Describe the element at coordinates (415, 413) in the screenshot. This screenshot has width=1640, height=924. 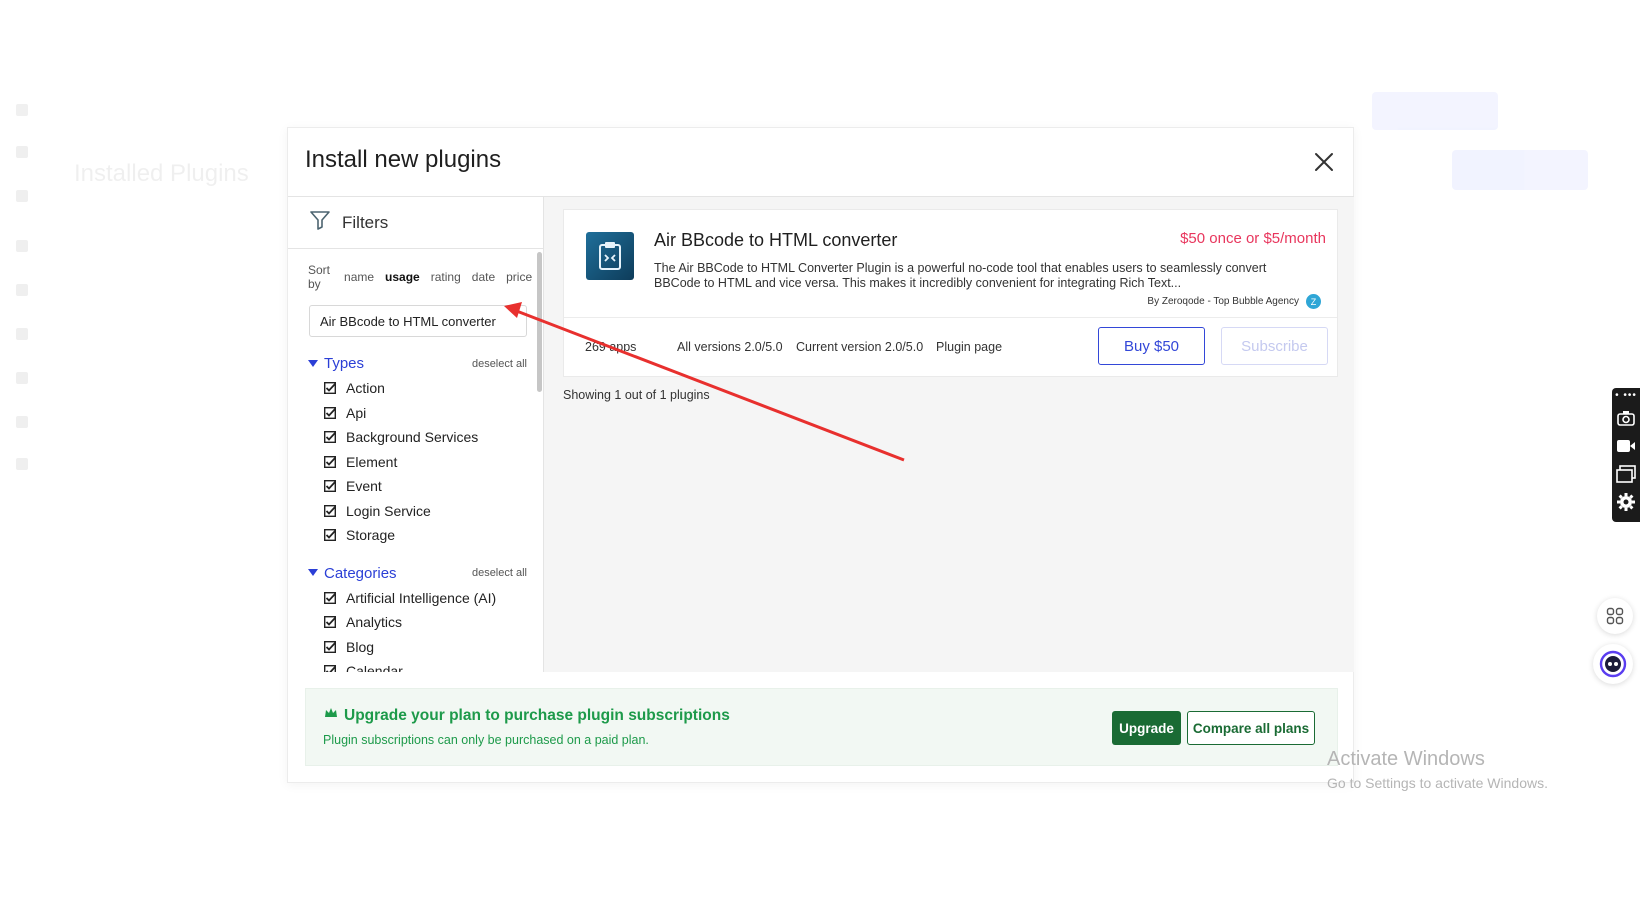
I see `type-checkbox-api: Api` at that location.